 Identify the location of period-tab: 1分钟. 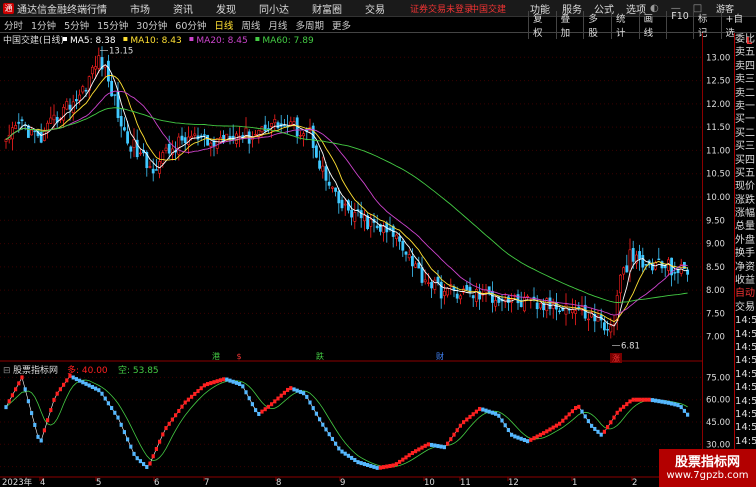
(43, 25).